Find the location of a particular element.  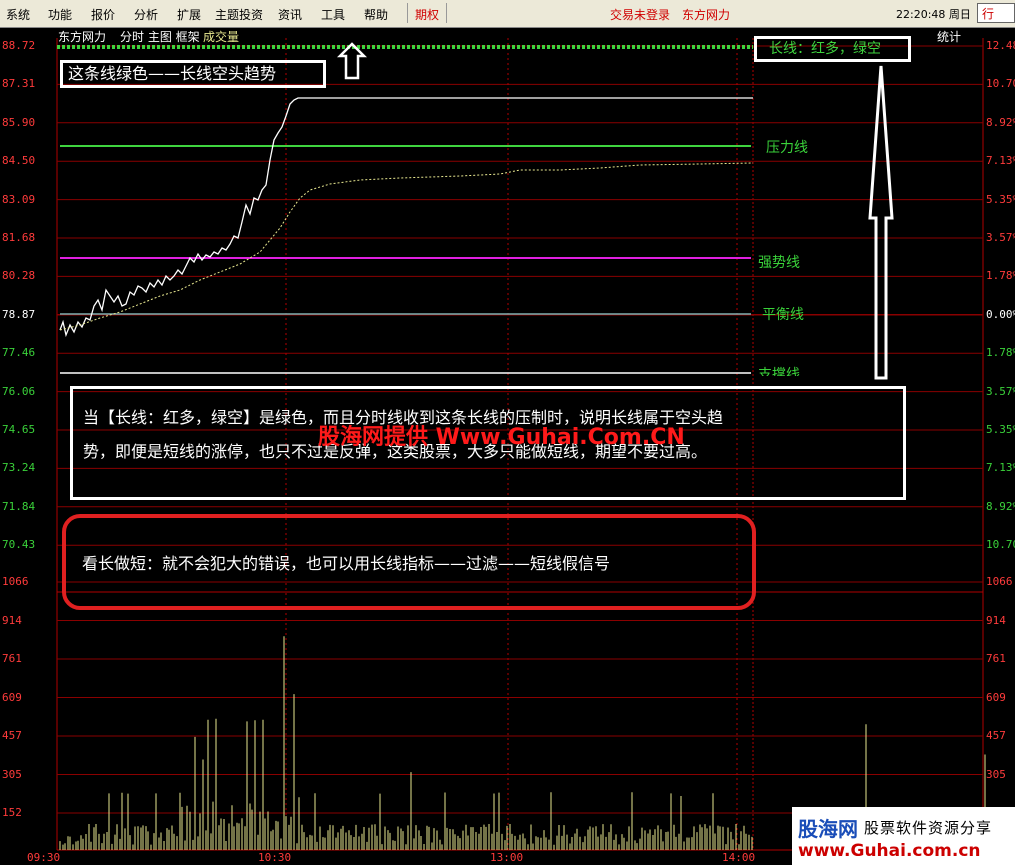

logo-url: www.Guhai.com.cn is located at coordinates (889, 851).